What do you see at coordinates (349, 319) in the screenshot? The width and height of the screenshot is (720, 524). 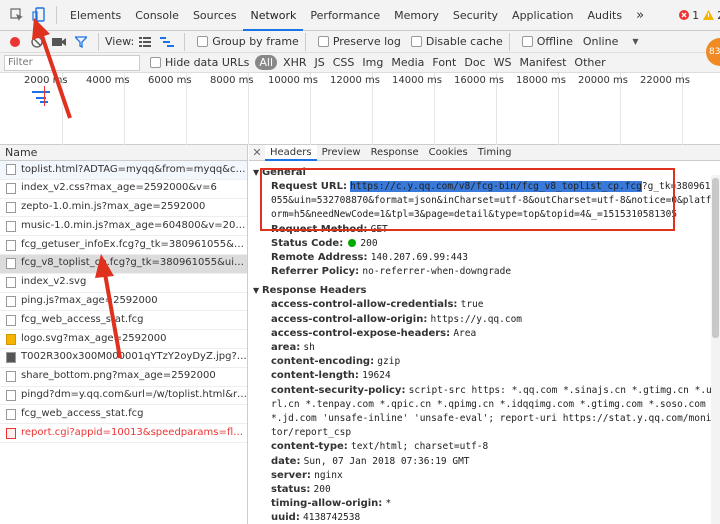 I see `header-name: access-control-allow-origin:` at bounding box center [349, 319].